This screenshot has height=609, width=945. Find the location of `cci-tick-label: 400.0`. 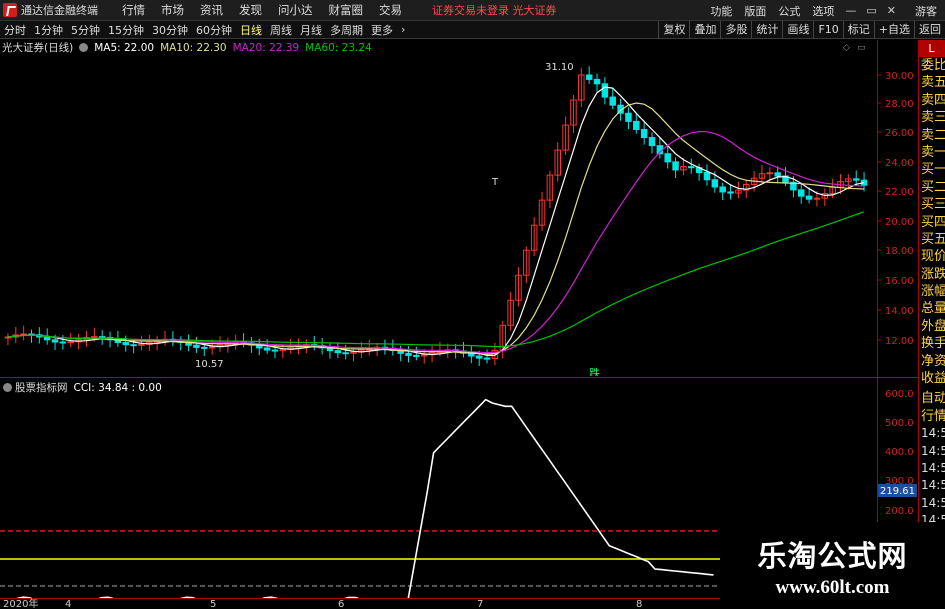

cci-tick-label: 400.0 is located at coordinates (899, 452).